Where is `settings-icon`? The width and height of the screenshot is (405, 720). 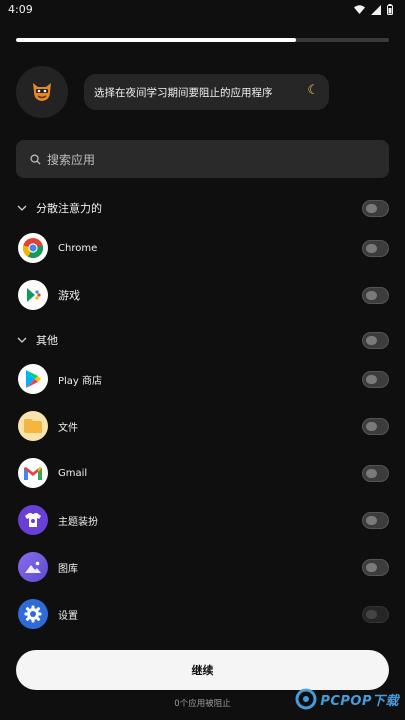 settings-icon is located at coordinates (33, 614).